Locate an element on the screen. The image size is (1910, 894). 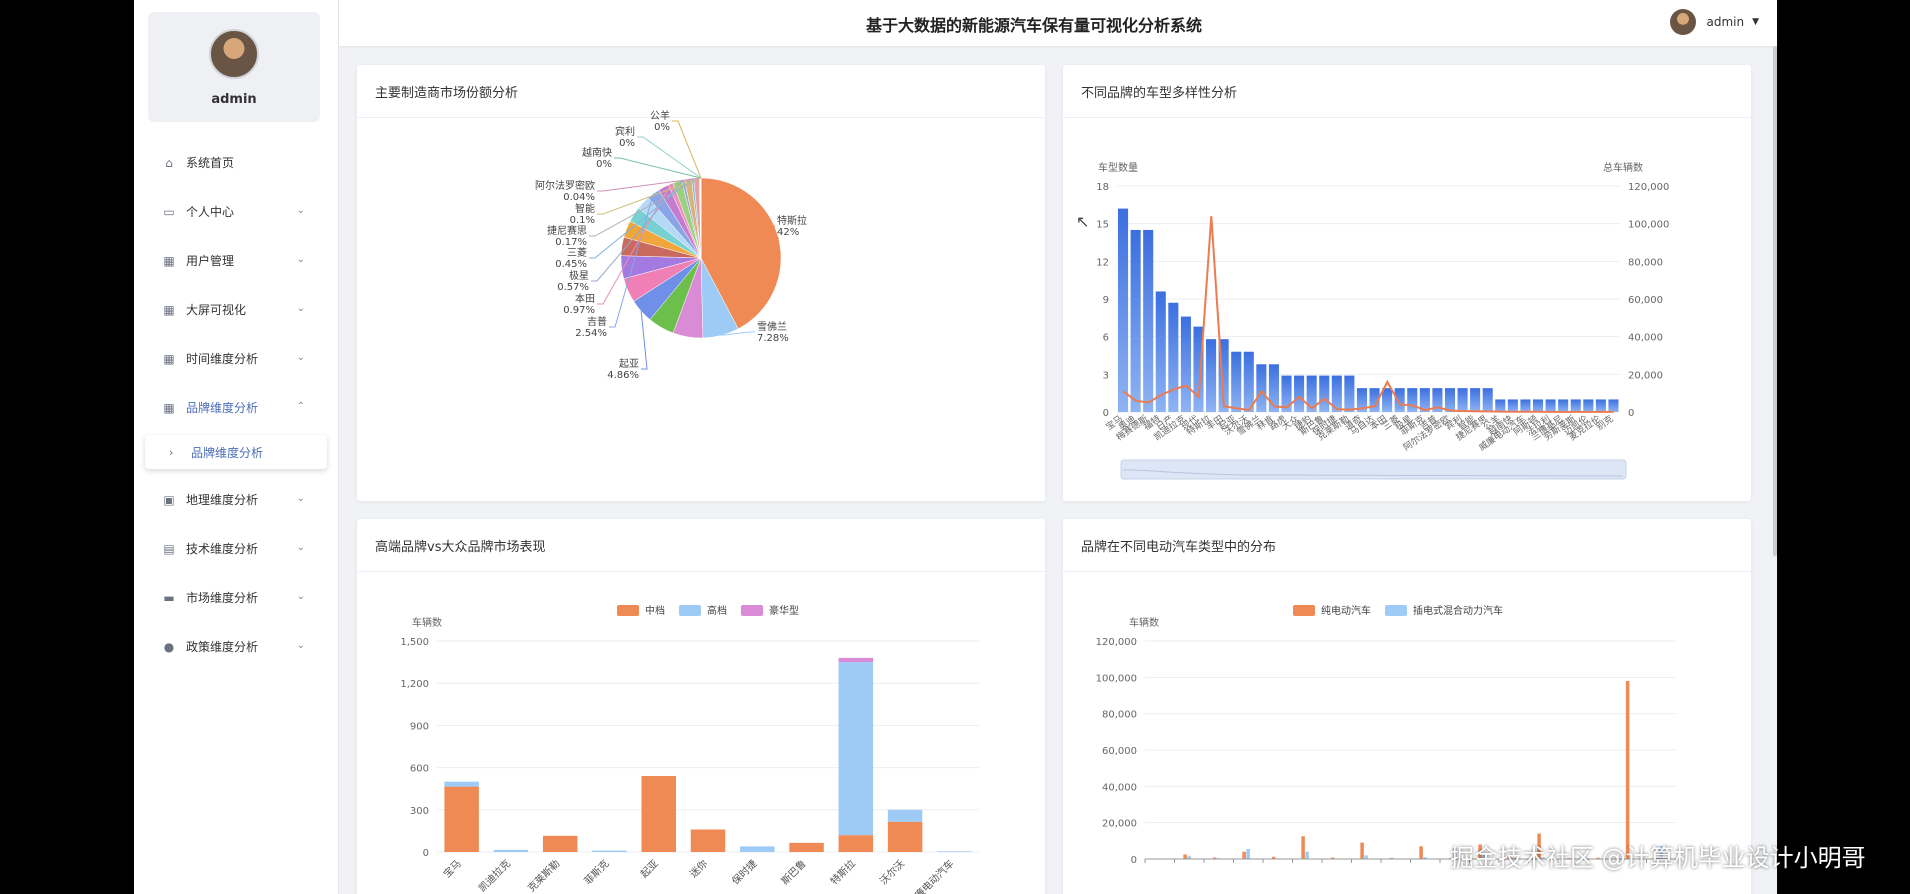
pie-label-name: 本田 is located at coordinates (585, 298).